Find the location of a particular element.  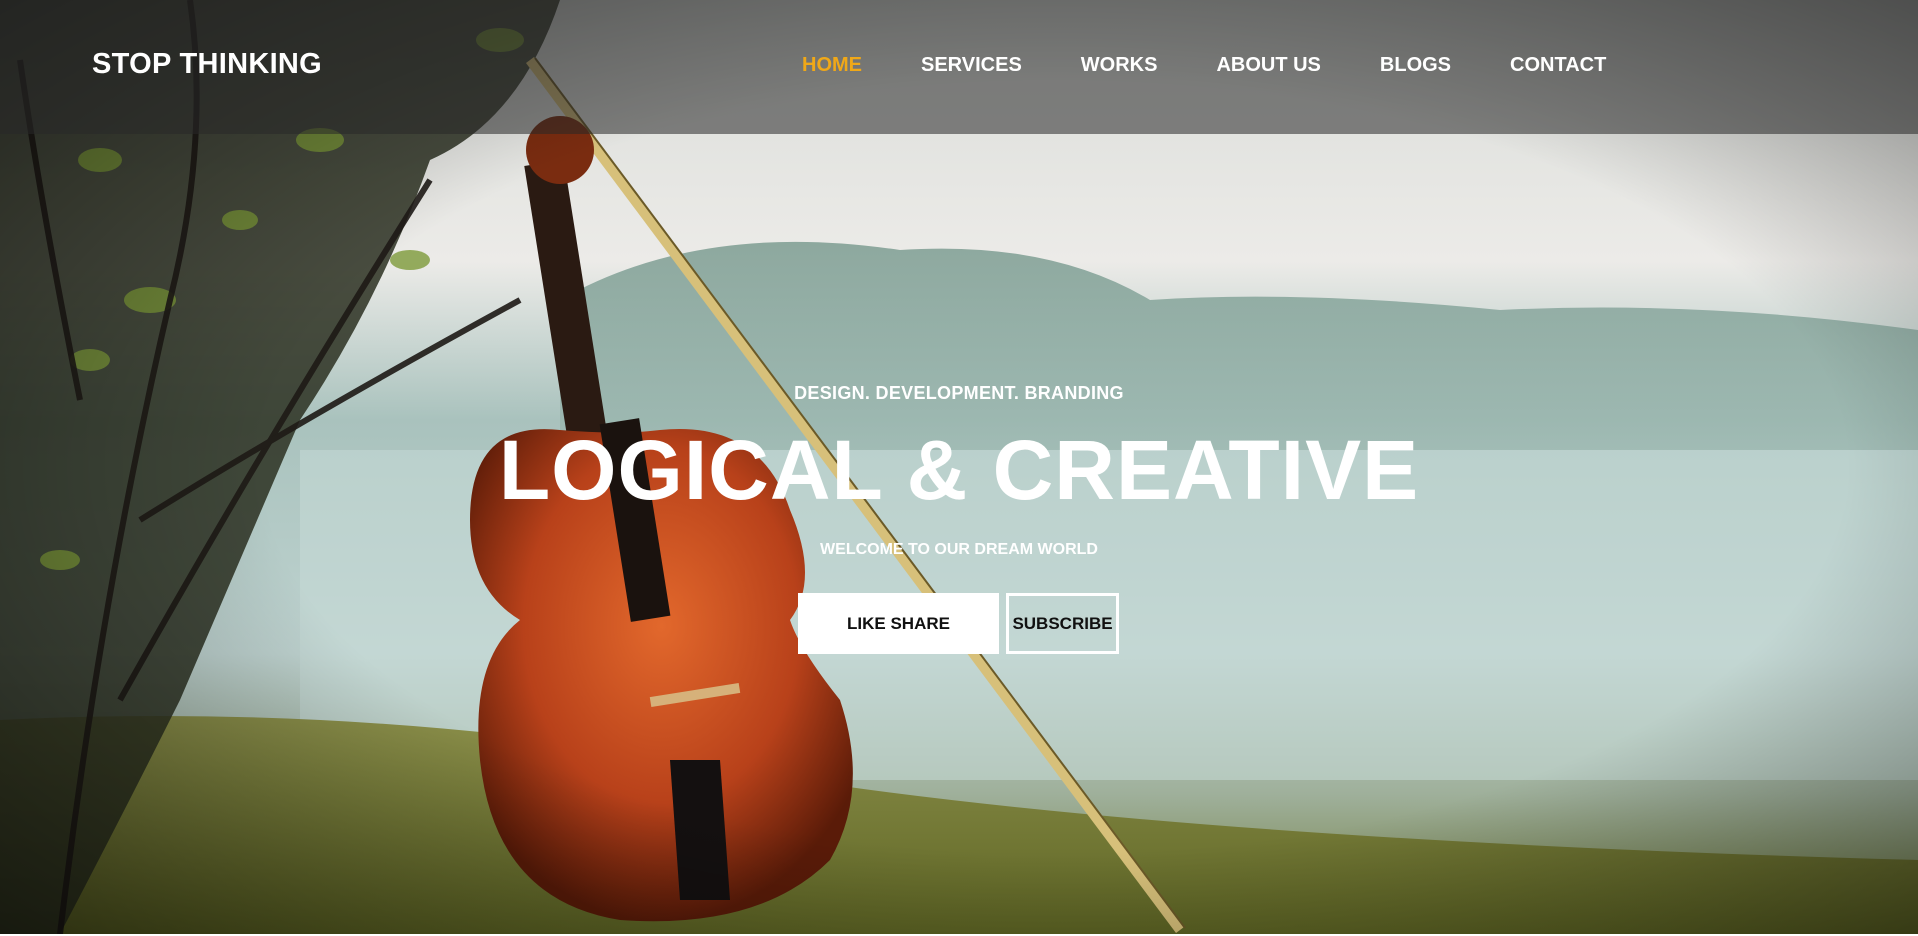

hero-subtitle: WELCOME TO OUR DREAM WORLD is located at coordinates (959, 549).